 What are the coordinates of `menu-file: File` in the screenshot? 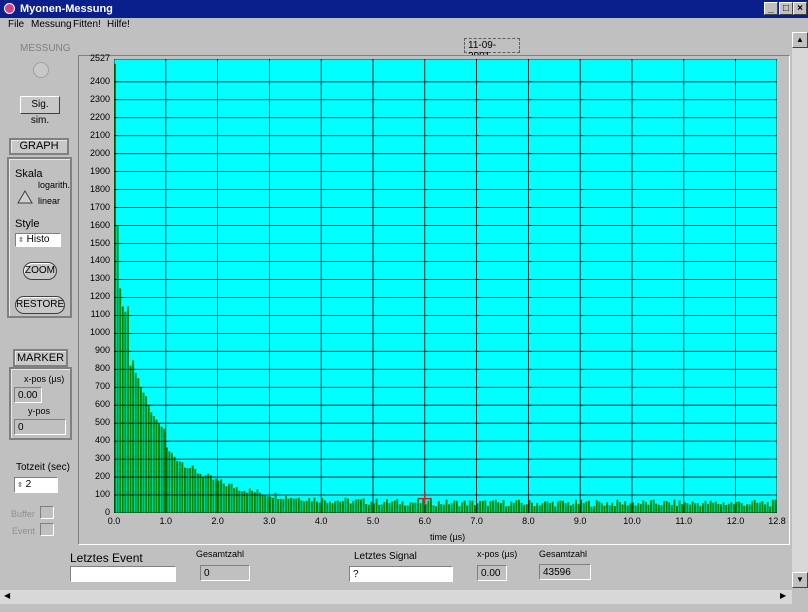 It's located at (16, 24).